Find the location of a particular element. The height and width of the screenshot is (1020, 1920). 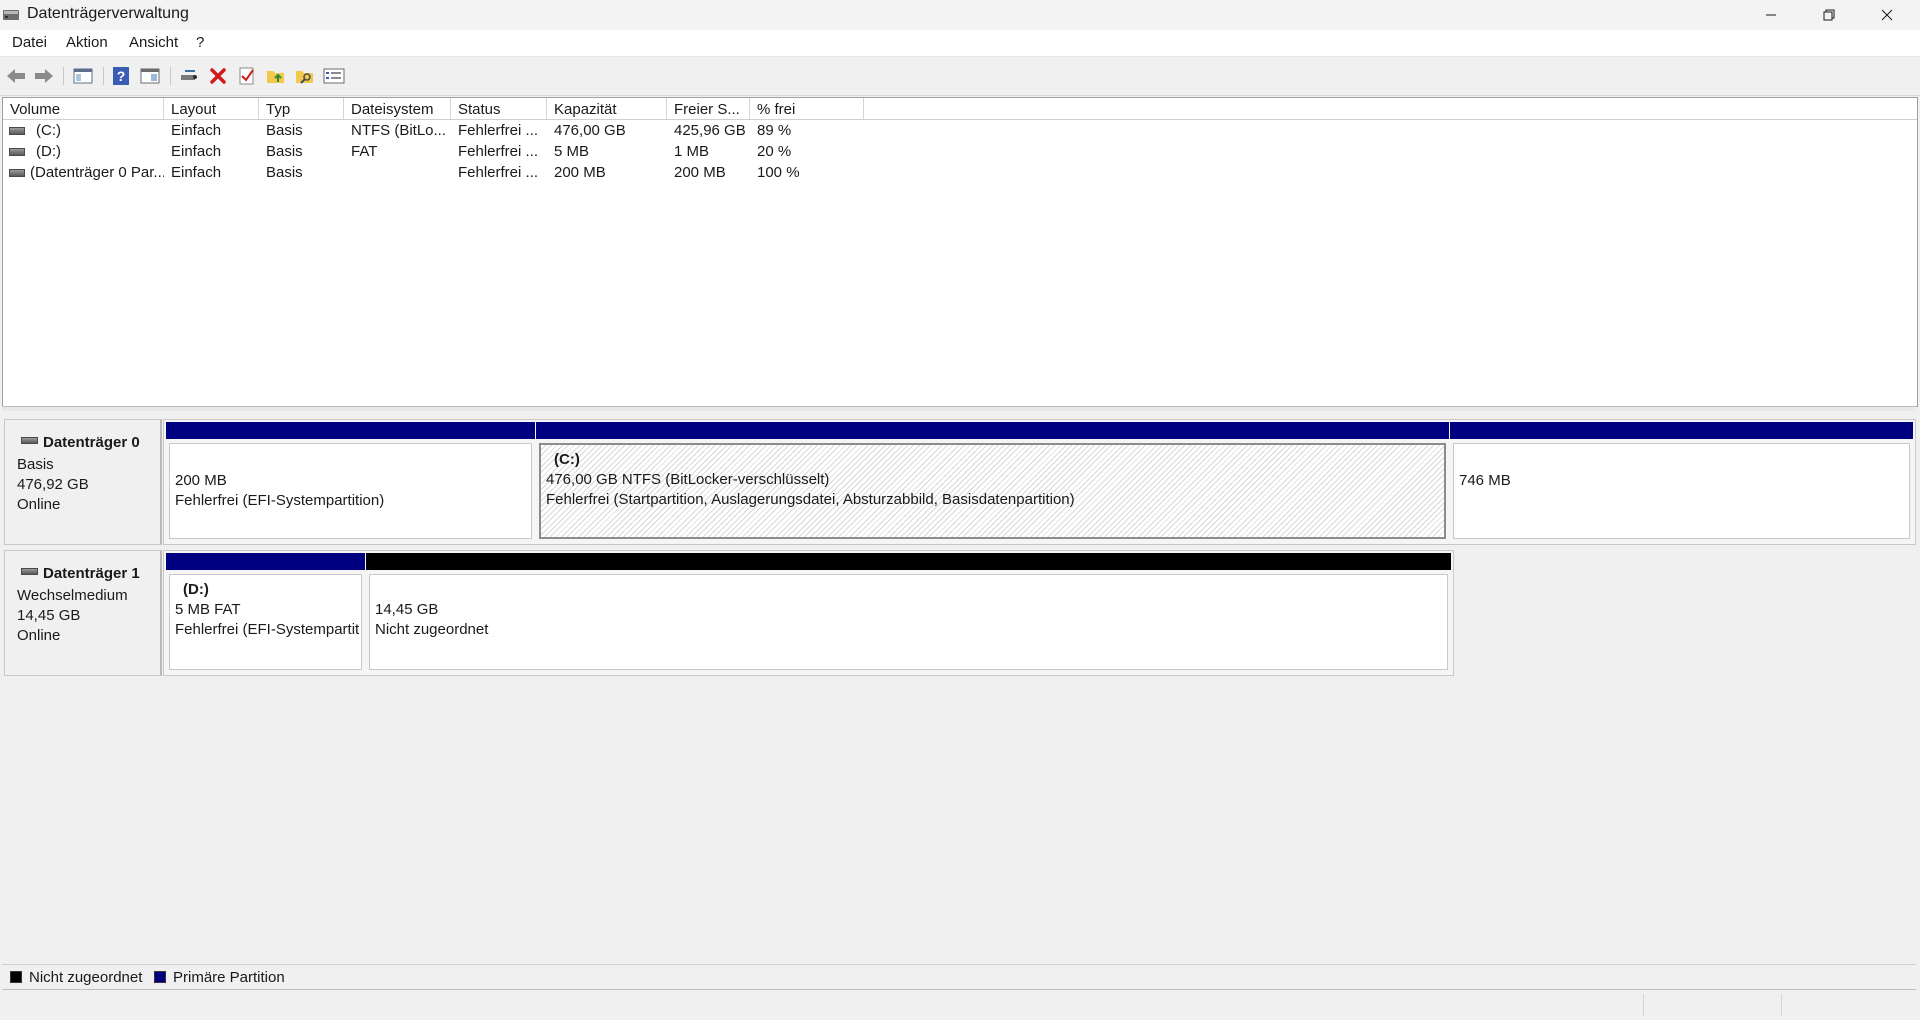

properties-view-icon is located at coordinates (150, 76).